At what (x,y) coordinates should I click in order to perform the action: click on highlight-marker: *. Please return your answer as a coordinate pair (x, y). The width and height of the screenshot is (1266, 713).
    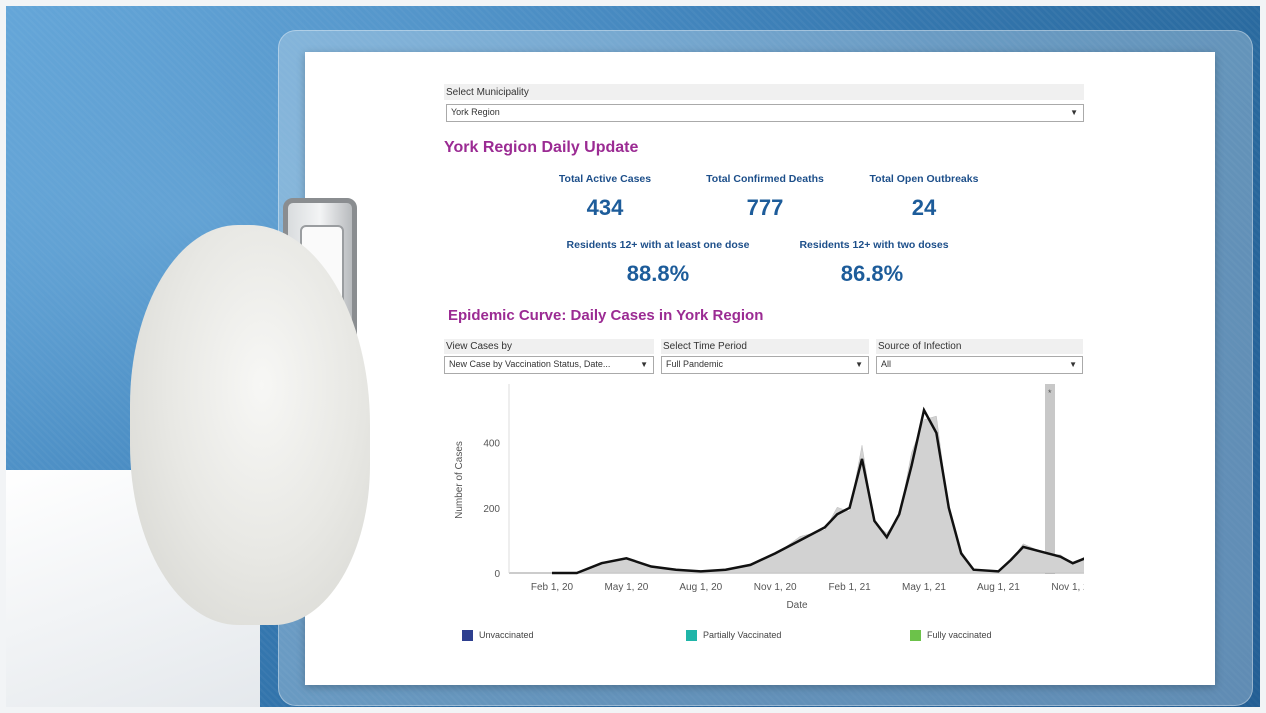
    Looking at the image, I should click on (1050, 393).